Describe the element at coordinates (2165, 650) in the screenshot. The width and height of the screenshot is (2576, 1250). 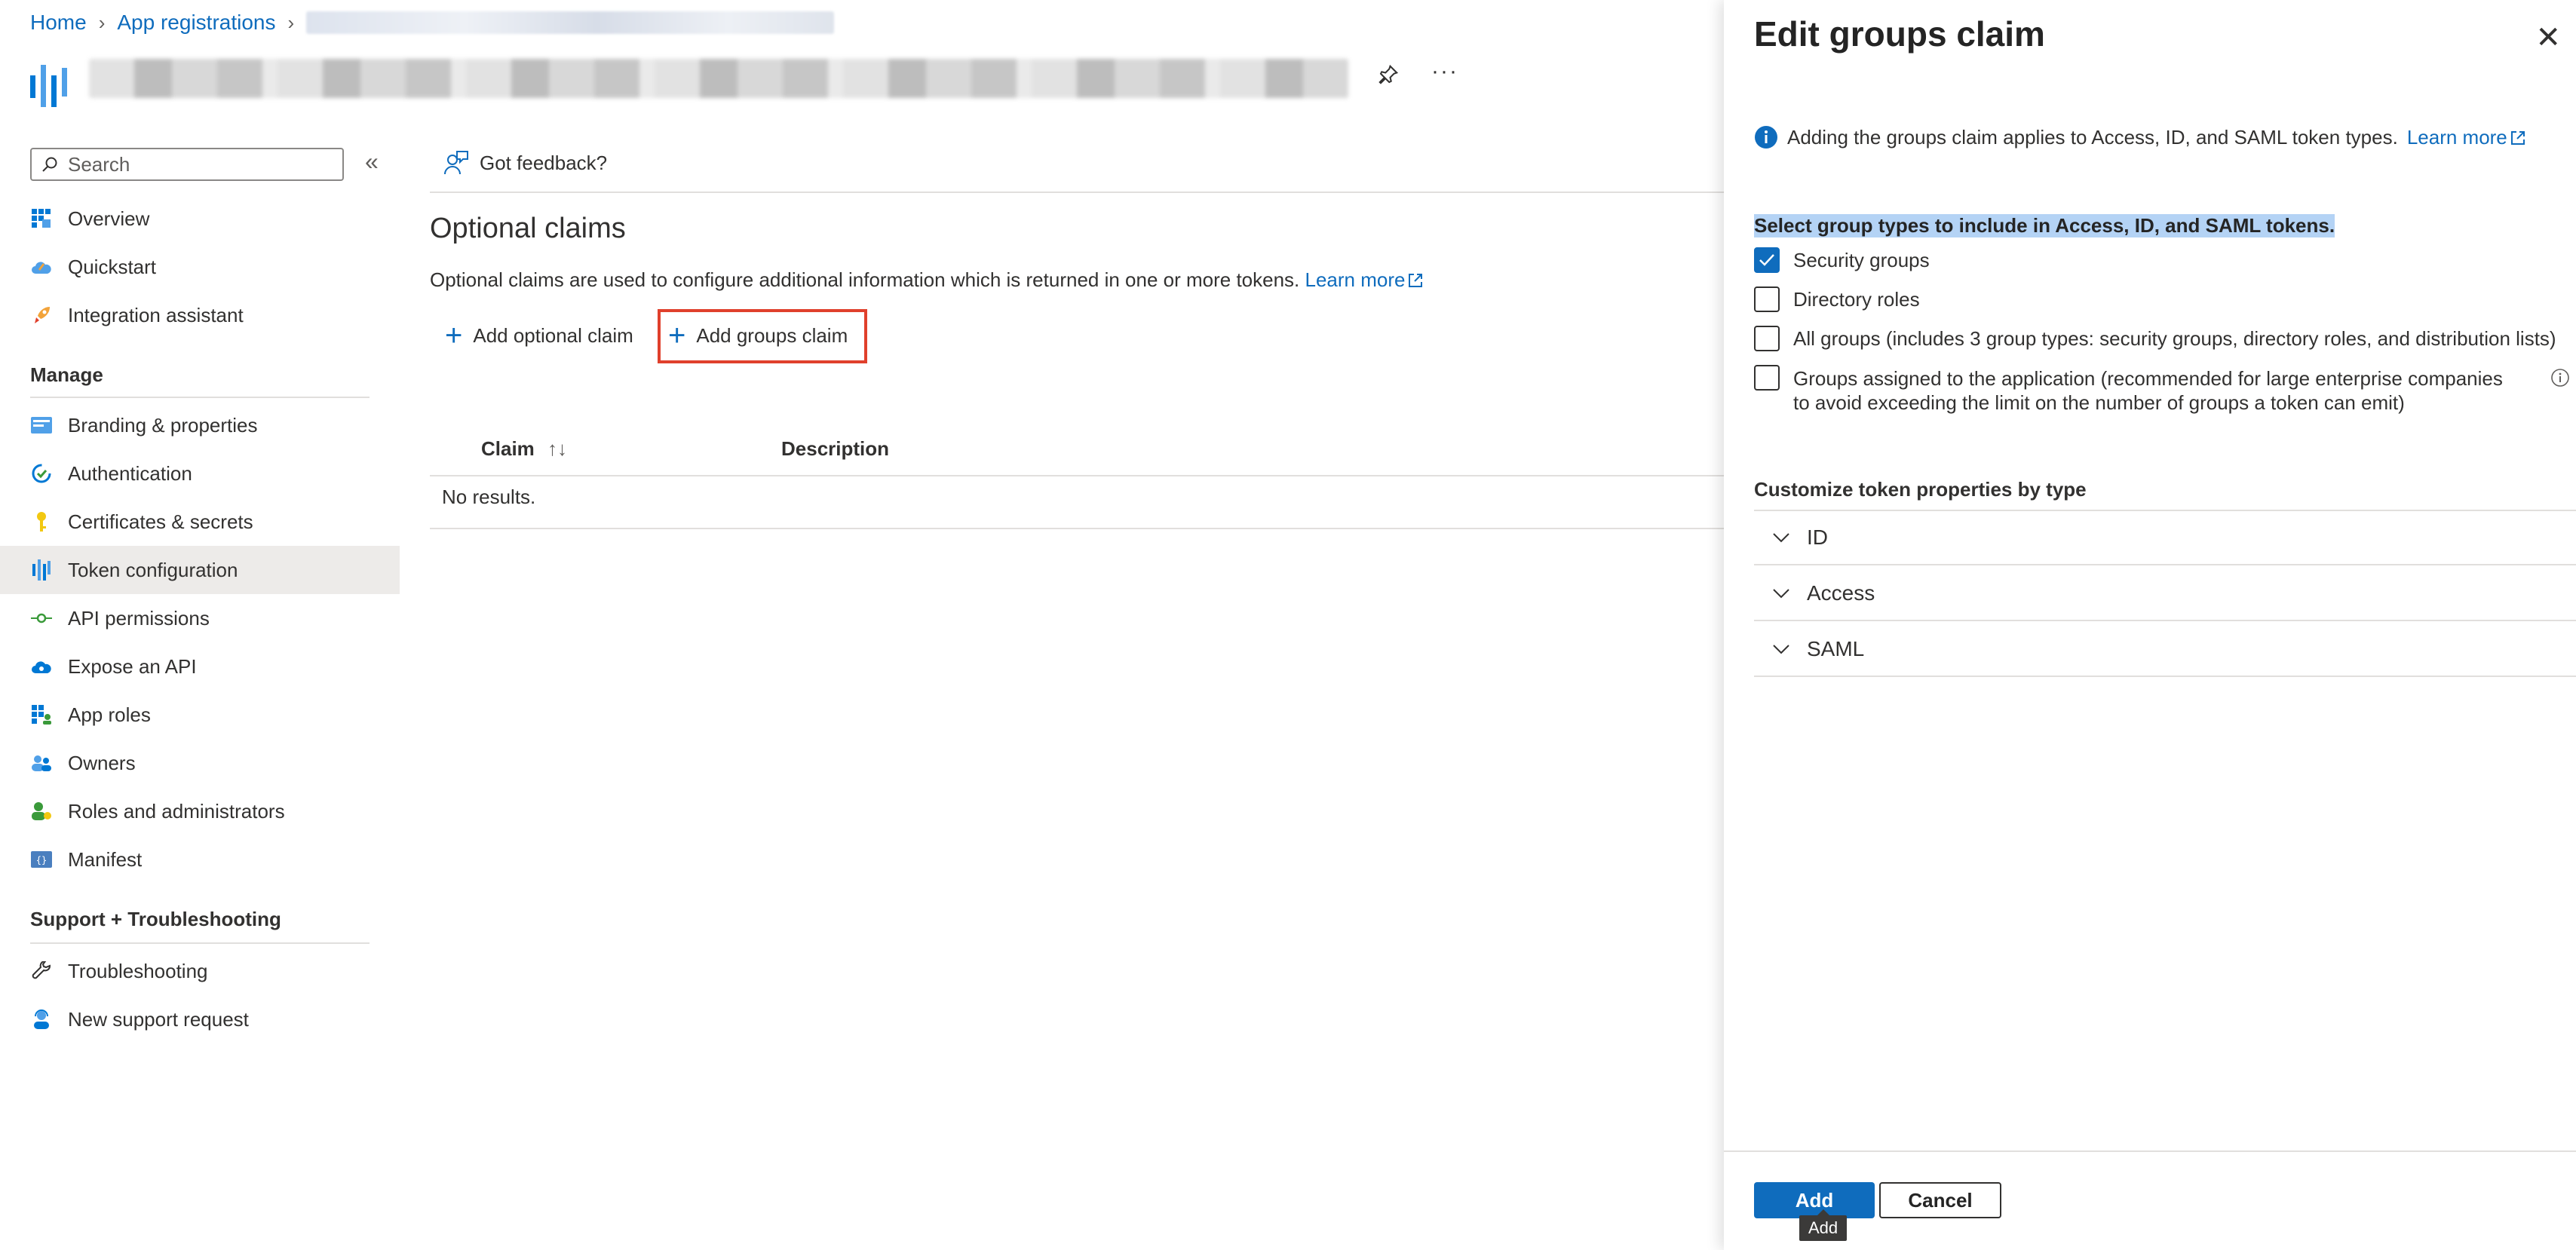
I see `accordion-saml: SAML` at that location.